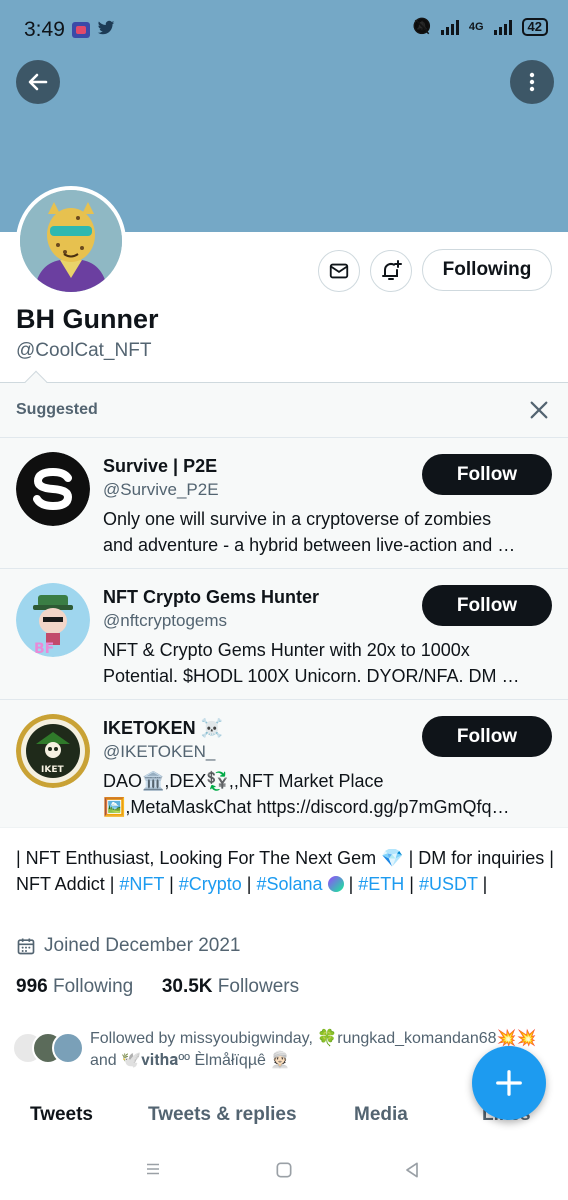  Describe the element at coordinates (157, 987) in the screenshot. I see `follow-counts: 996 Following 30.5K Followers` at that location.